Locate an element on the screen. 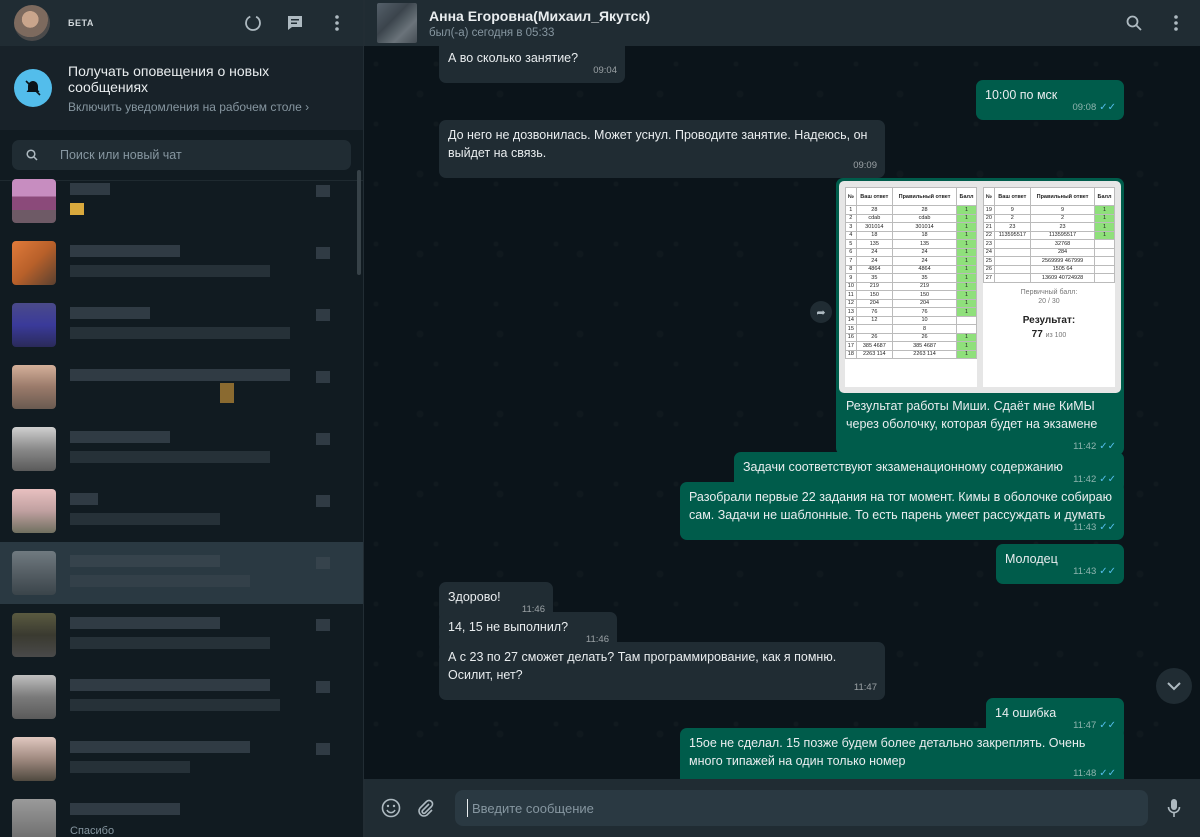  message-out: 10:00 по мск 09:08 ✓✓ is located at coordinates (1050, 100).